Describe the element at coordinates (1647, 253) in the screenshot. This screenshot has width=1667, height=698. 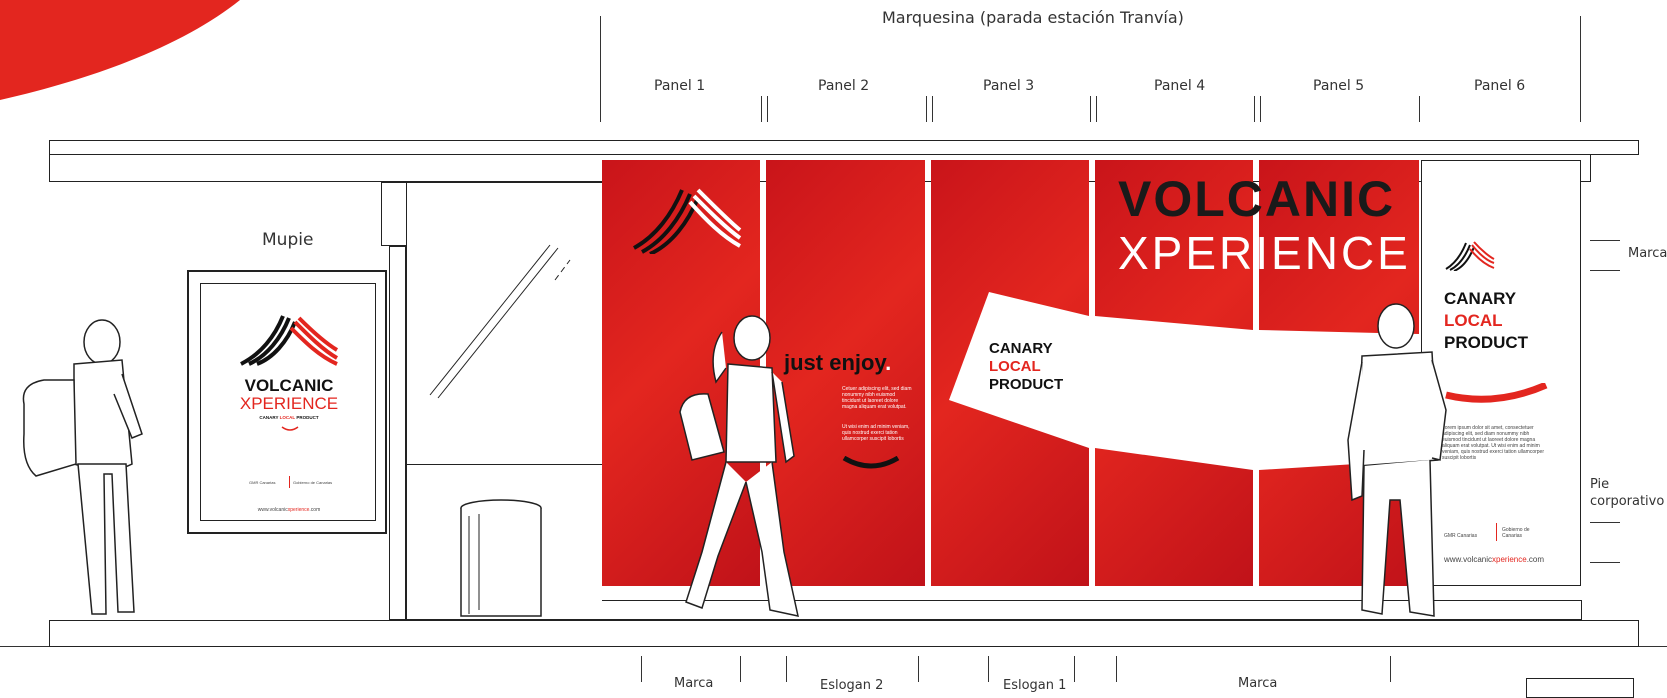
I see `side-label-marca: Marca` at that location.